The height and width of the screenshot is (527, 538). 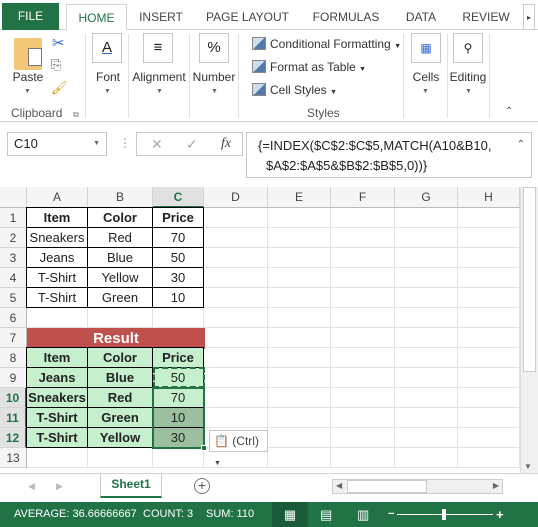 I want to click on hscroll-thumb, so click(x=387, y=486).